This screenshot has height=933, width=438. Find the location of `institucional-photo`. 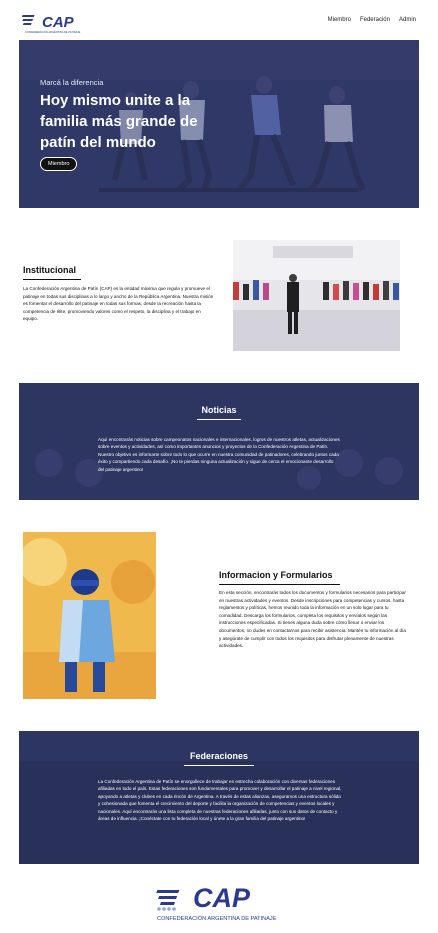

institucional-photo is located at coordinates (316, 295).